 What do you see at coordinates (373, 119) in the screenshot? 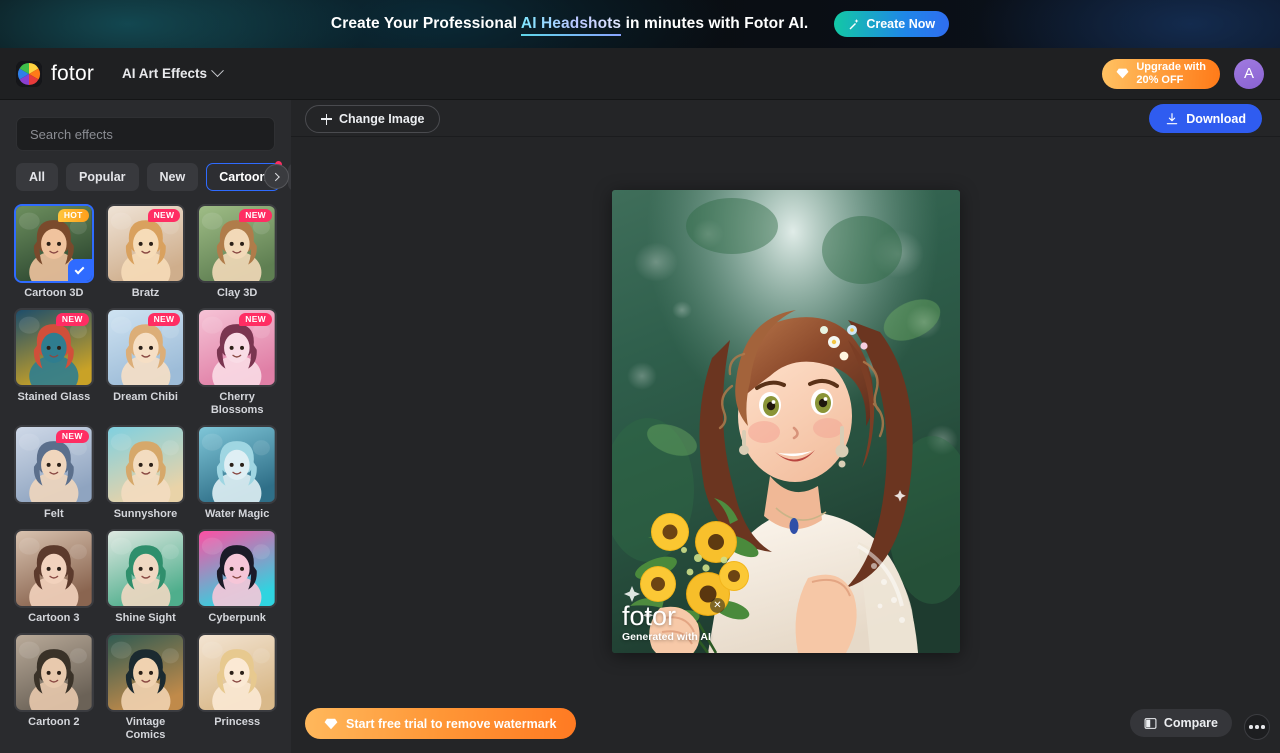
I see `change-image-button: Change Image` at bounding box center [373, 119].